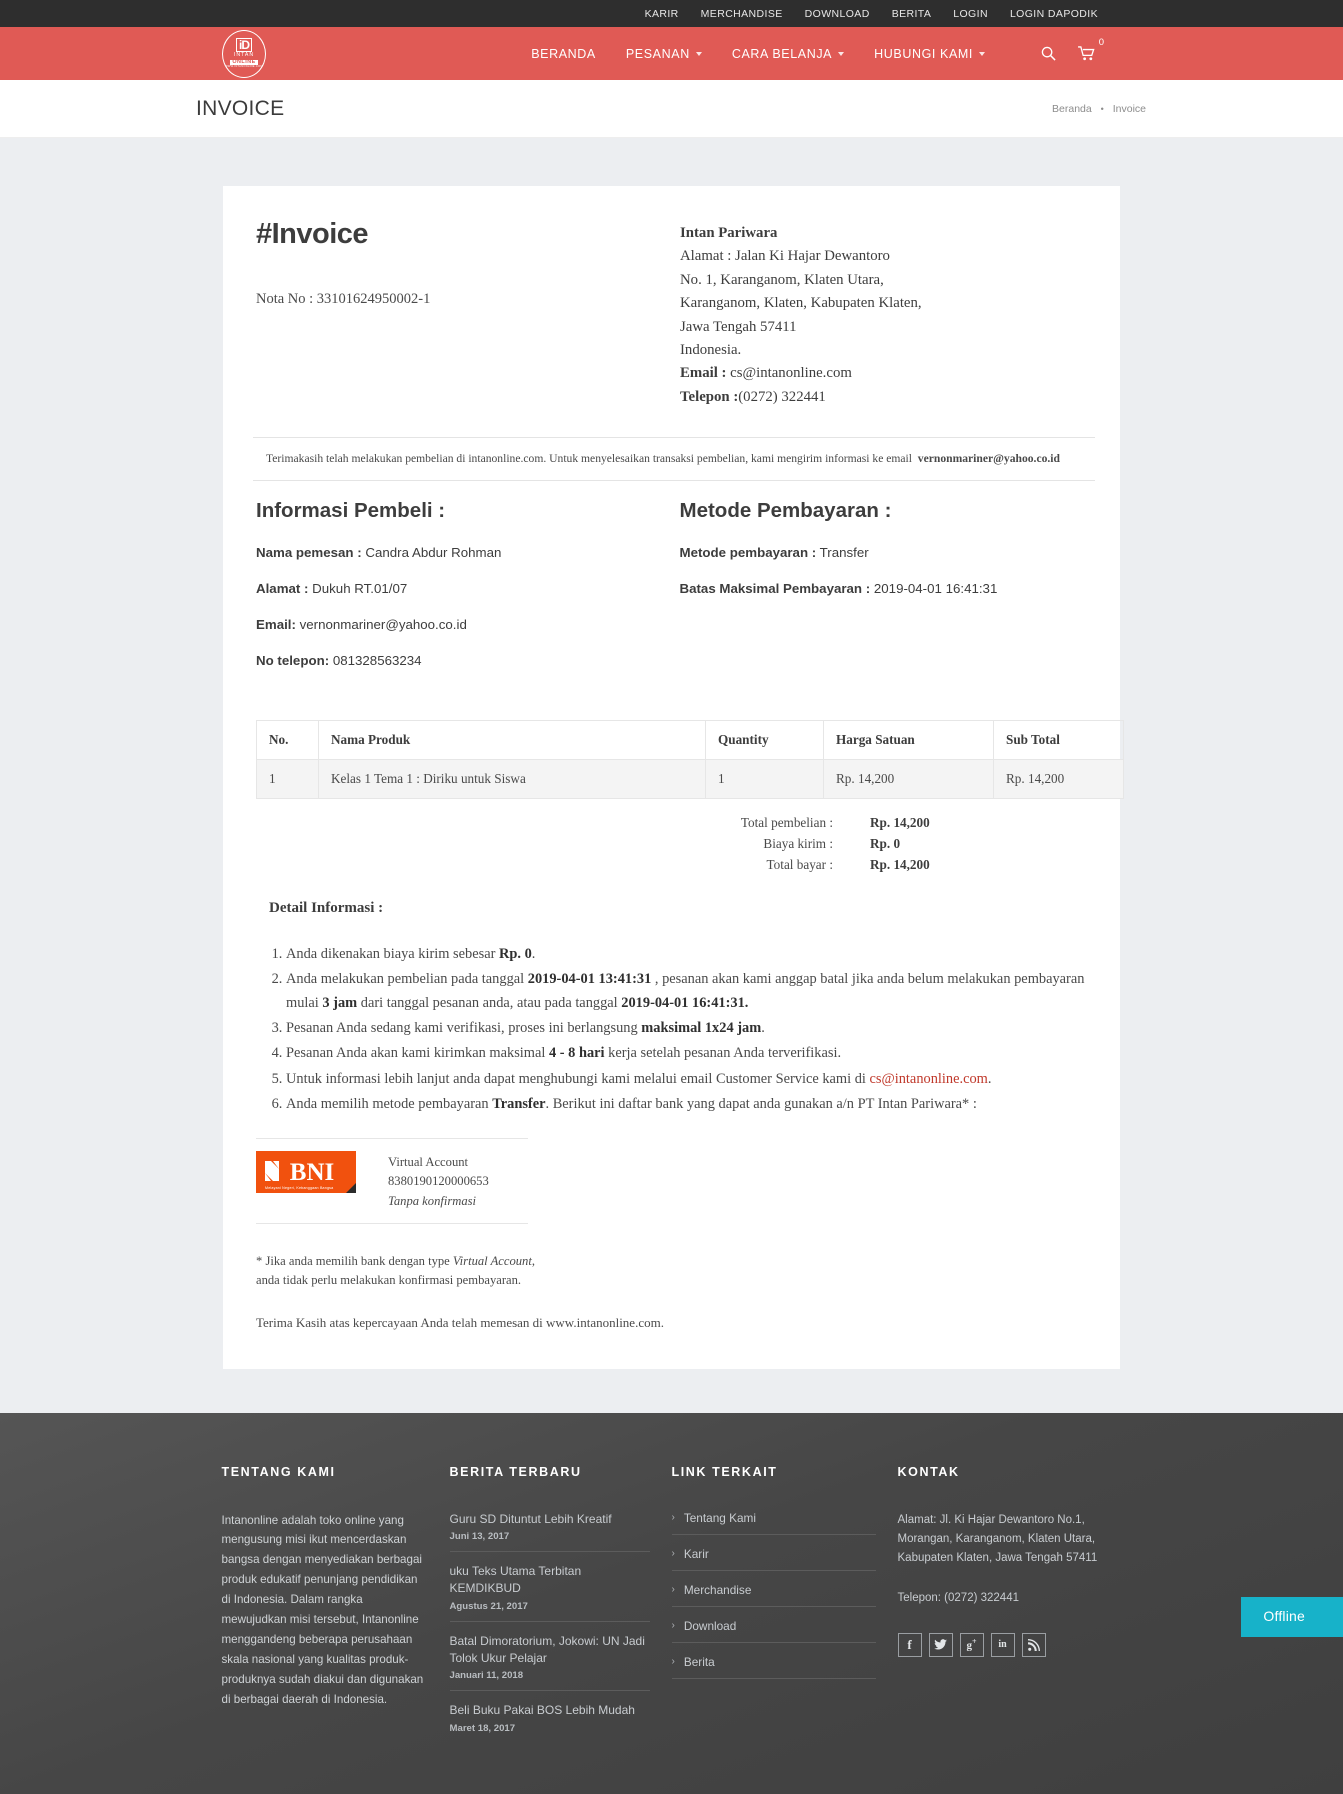 This screenshot has height=1794, width=1343. Describe the element at coordinates (381, 624) in the screenshot. I see `buyer-email-value: vernonmariner@yahoo.co.id` at that location.